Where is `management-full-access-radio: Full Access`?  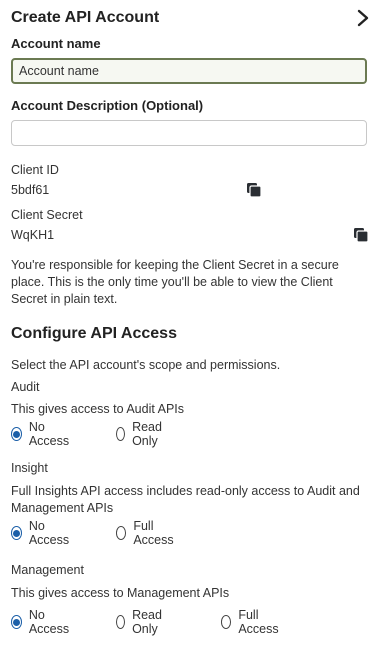
management-full-access-radio: Full Access is located at coordinates (251, 622).